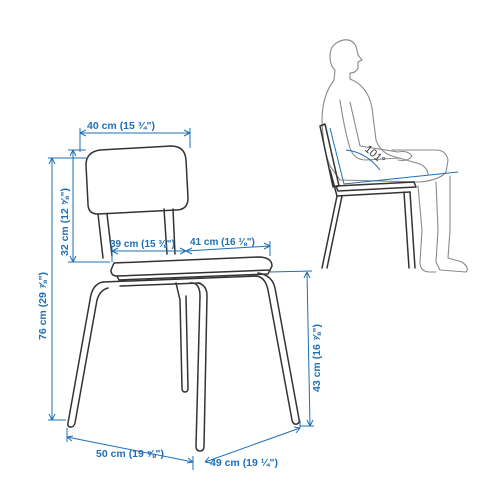 This screenshot has height=500, width=500. What do you see at coordinates (191, 266) in the screenshot?
I see `seat` at bounding box center [191, 266].